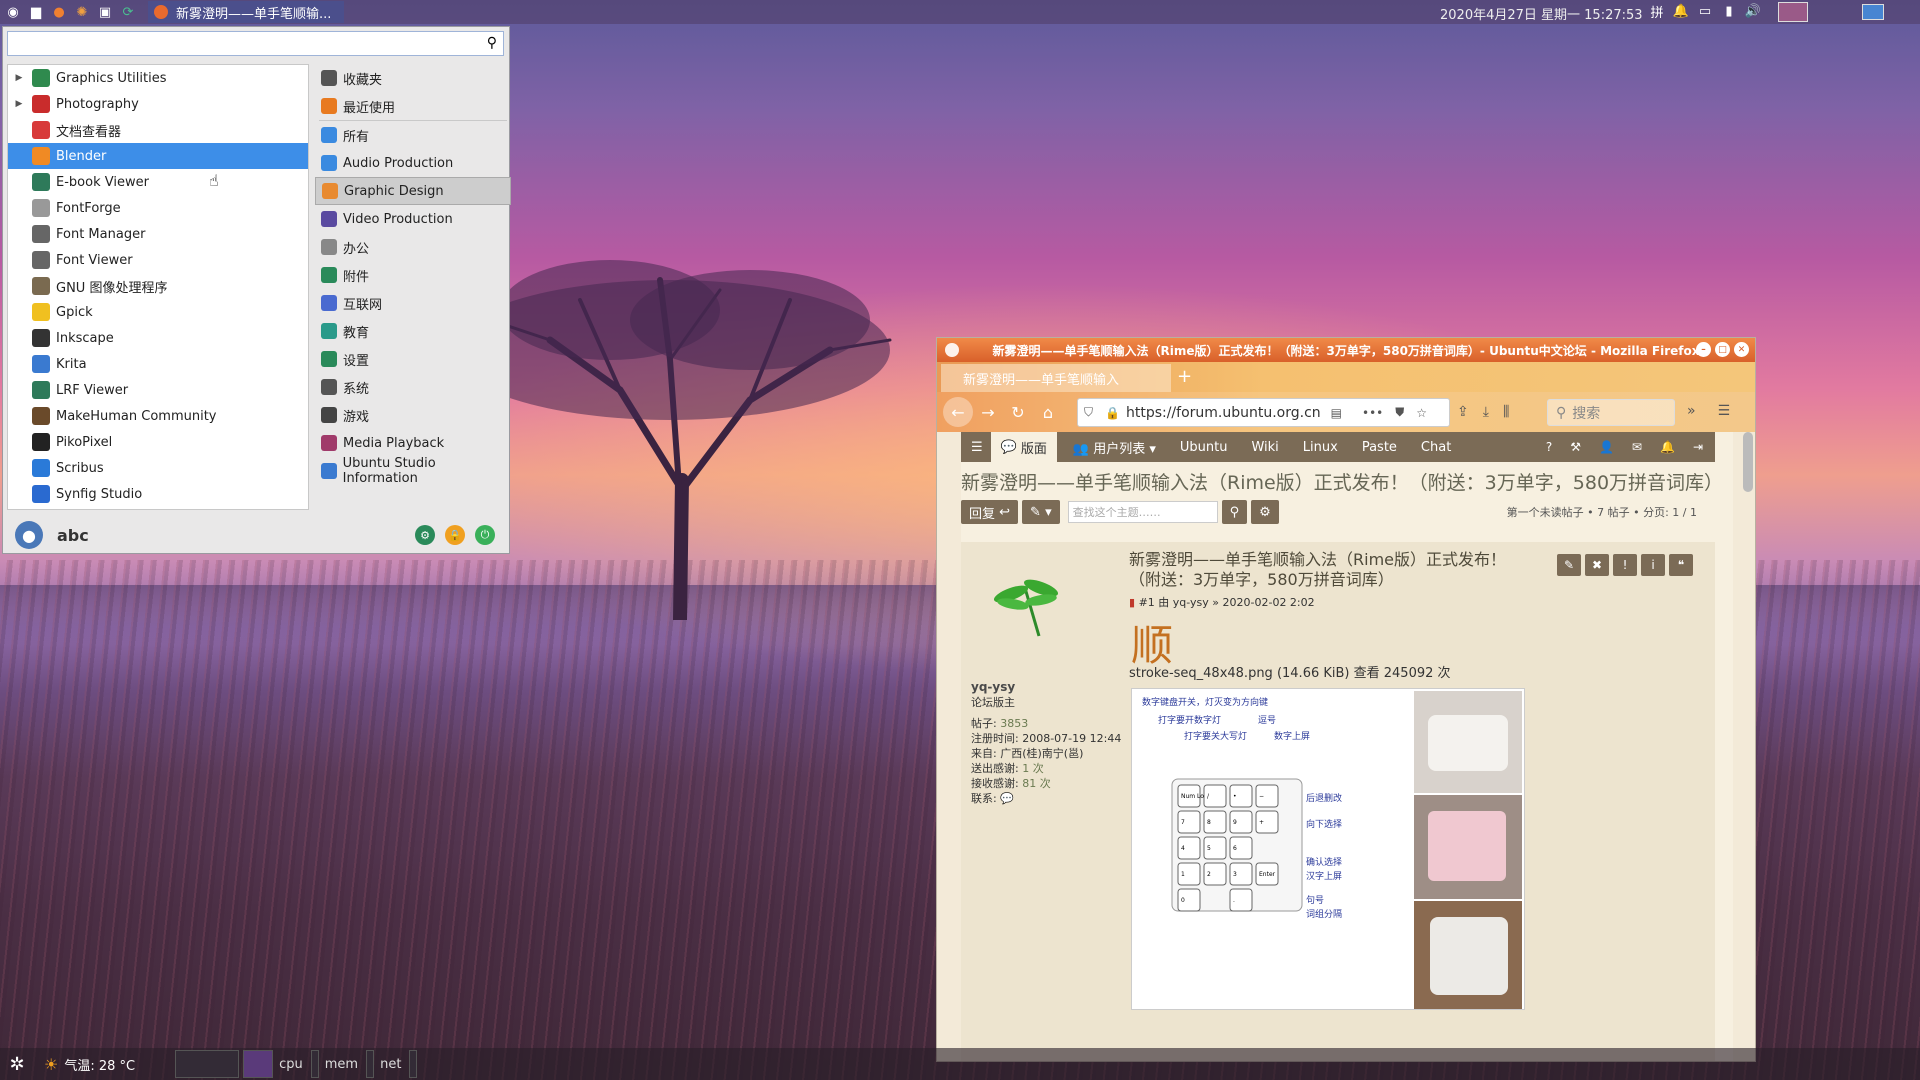 Image resolution: width=1920 pixels, height=1080 pixels. What do you see at coordinates (158, 182) in the screenshot?
I see `menu-app-item: E-book Viewer` at bounding box center [158, 182].